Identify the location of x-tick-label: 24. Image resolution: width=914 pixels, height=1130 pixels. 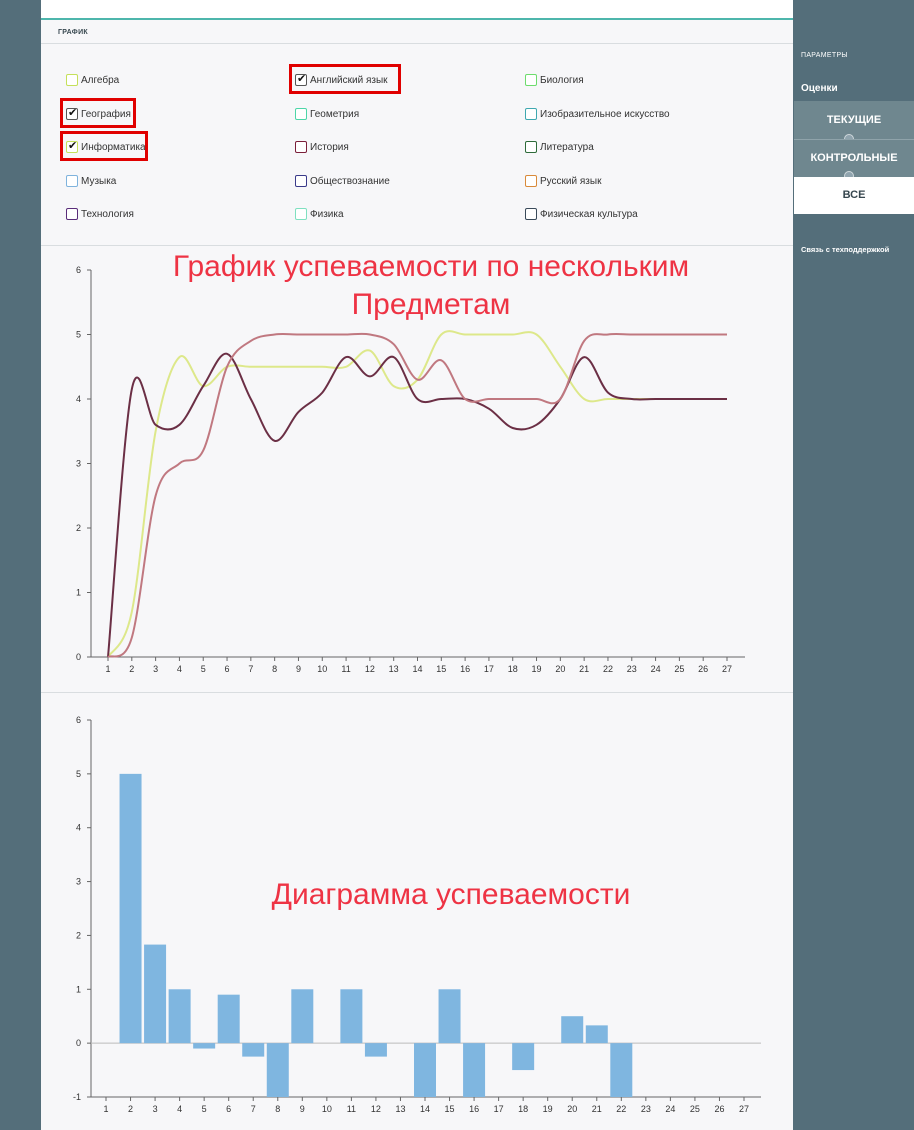
(670, 1109).